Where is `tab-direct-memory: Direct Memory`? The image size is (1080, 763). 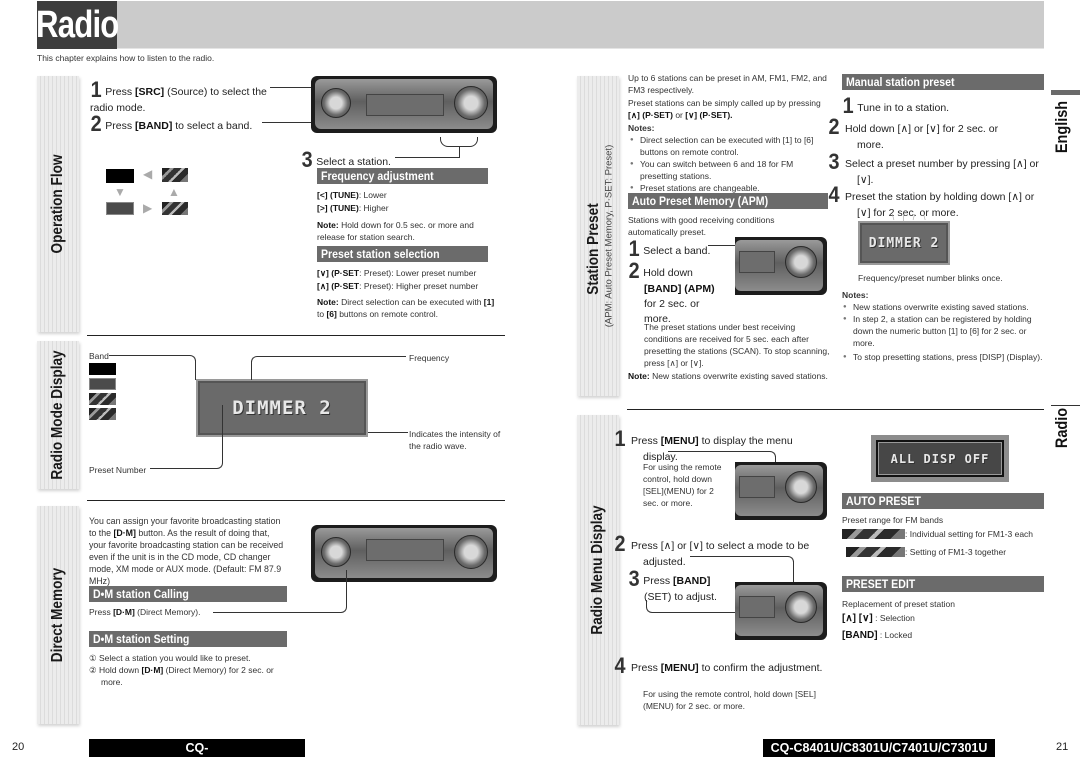
tab-direct-memory: Direct Memory is located at coordinates (58, 615).